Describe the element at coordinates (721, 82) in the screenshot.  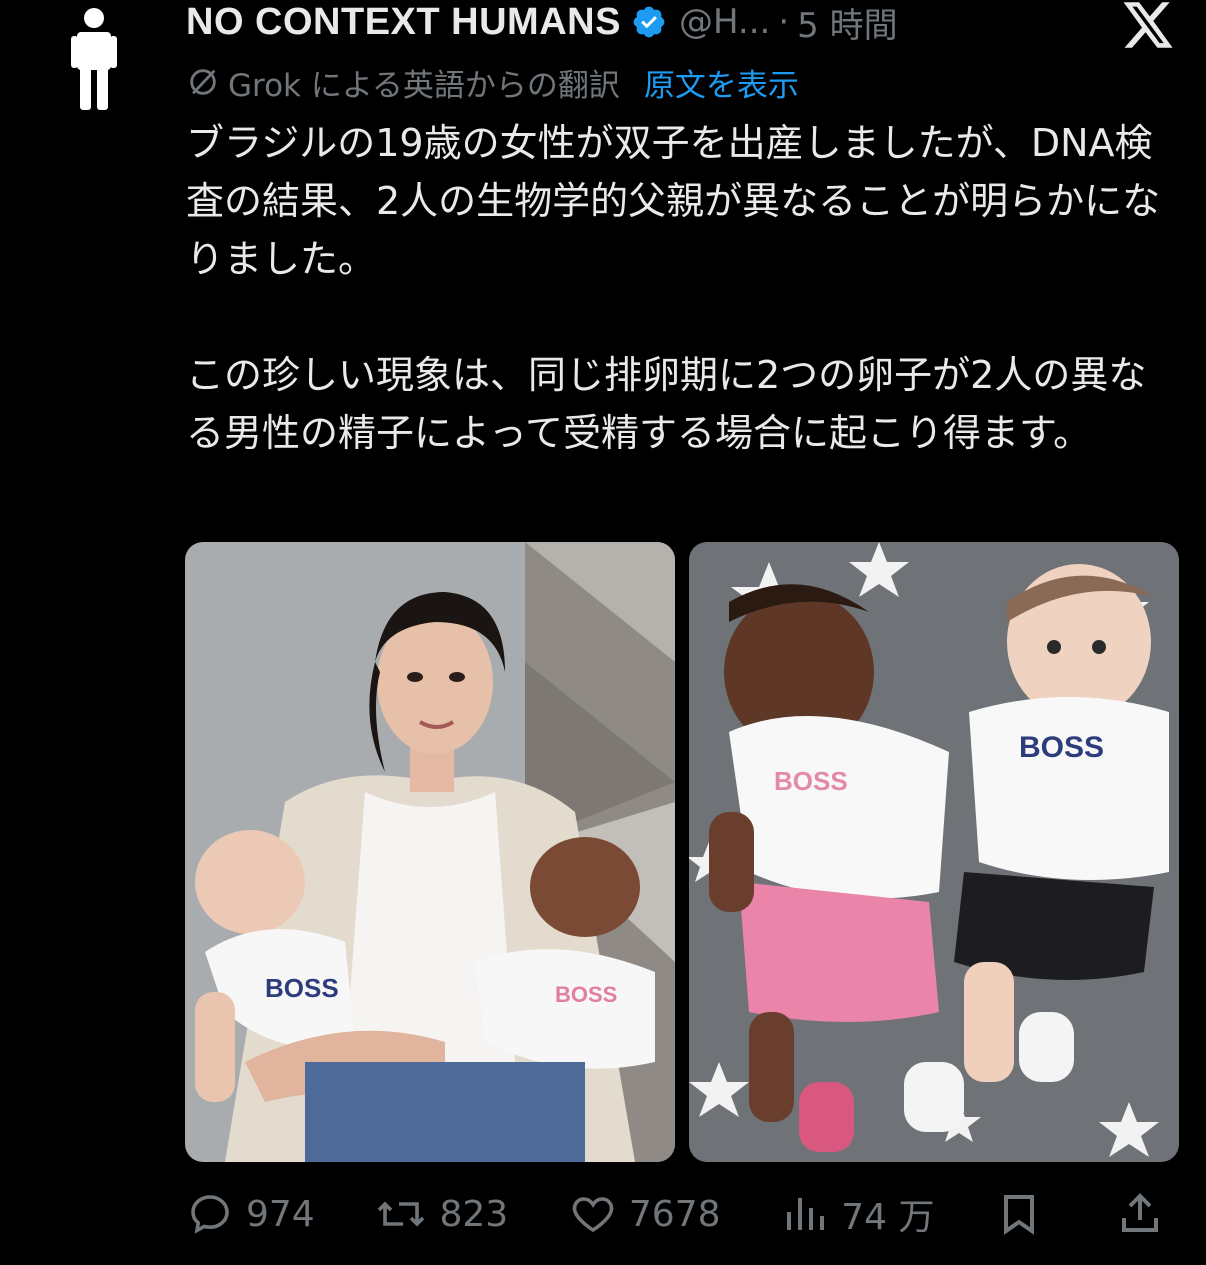
I see `show-original-link: 原文を表示` at that location.